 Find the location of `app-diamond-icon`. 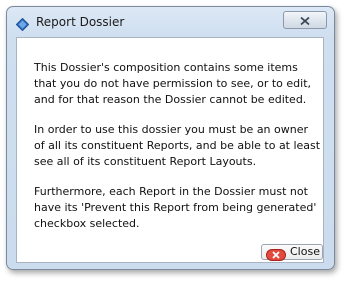

app-diamond-icon is located at coordinates (22, 24).